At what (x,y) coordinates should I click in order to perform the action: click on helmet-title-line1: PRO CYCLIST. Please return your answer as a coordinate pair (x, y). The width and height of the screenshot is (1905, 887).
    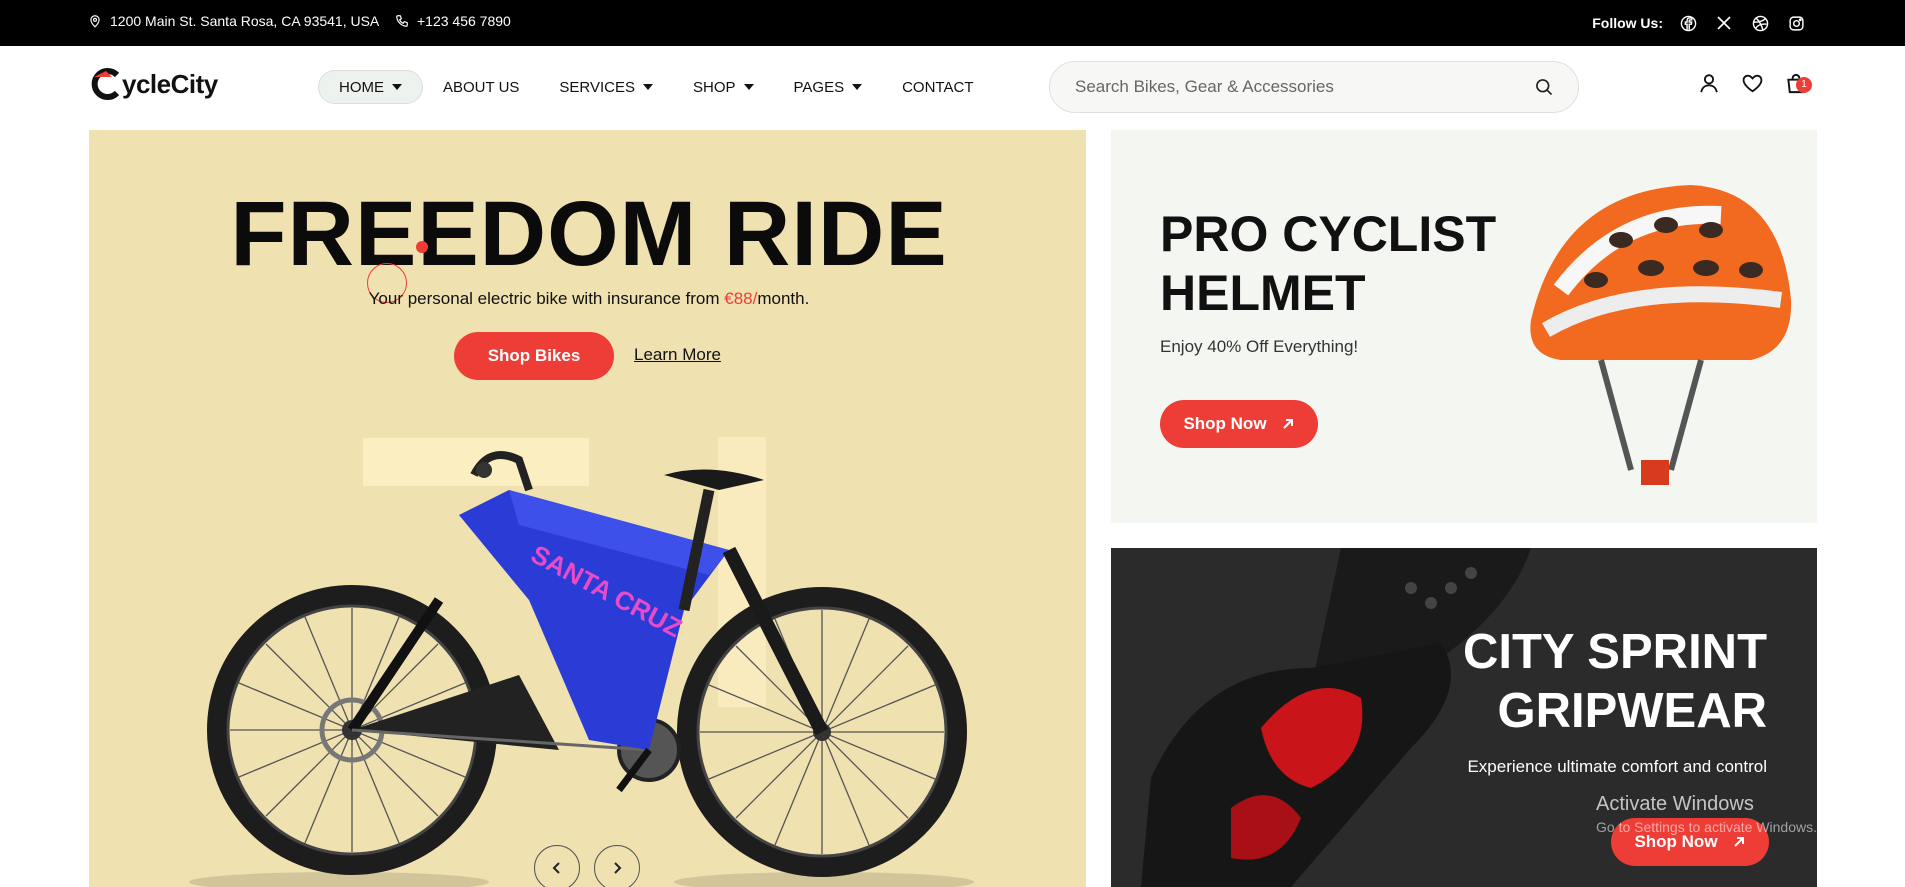
    Looking at the image, I should click on (1328, 234).